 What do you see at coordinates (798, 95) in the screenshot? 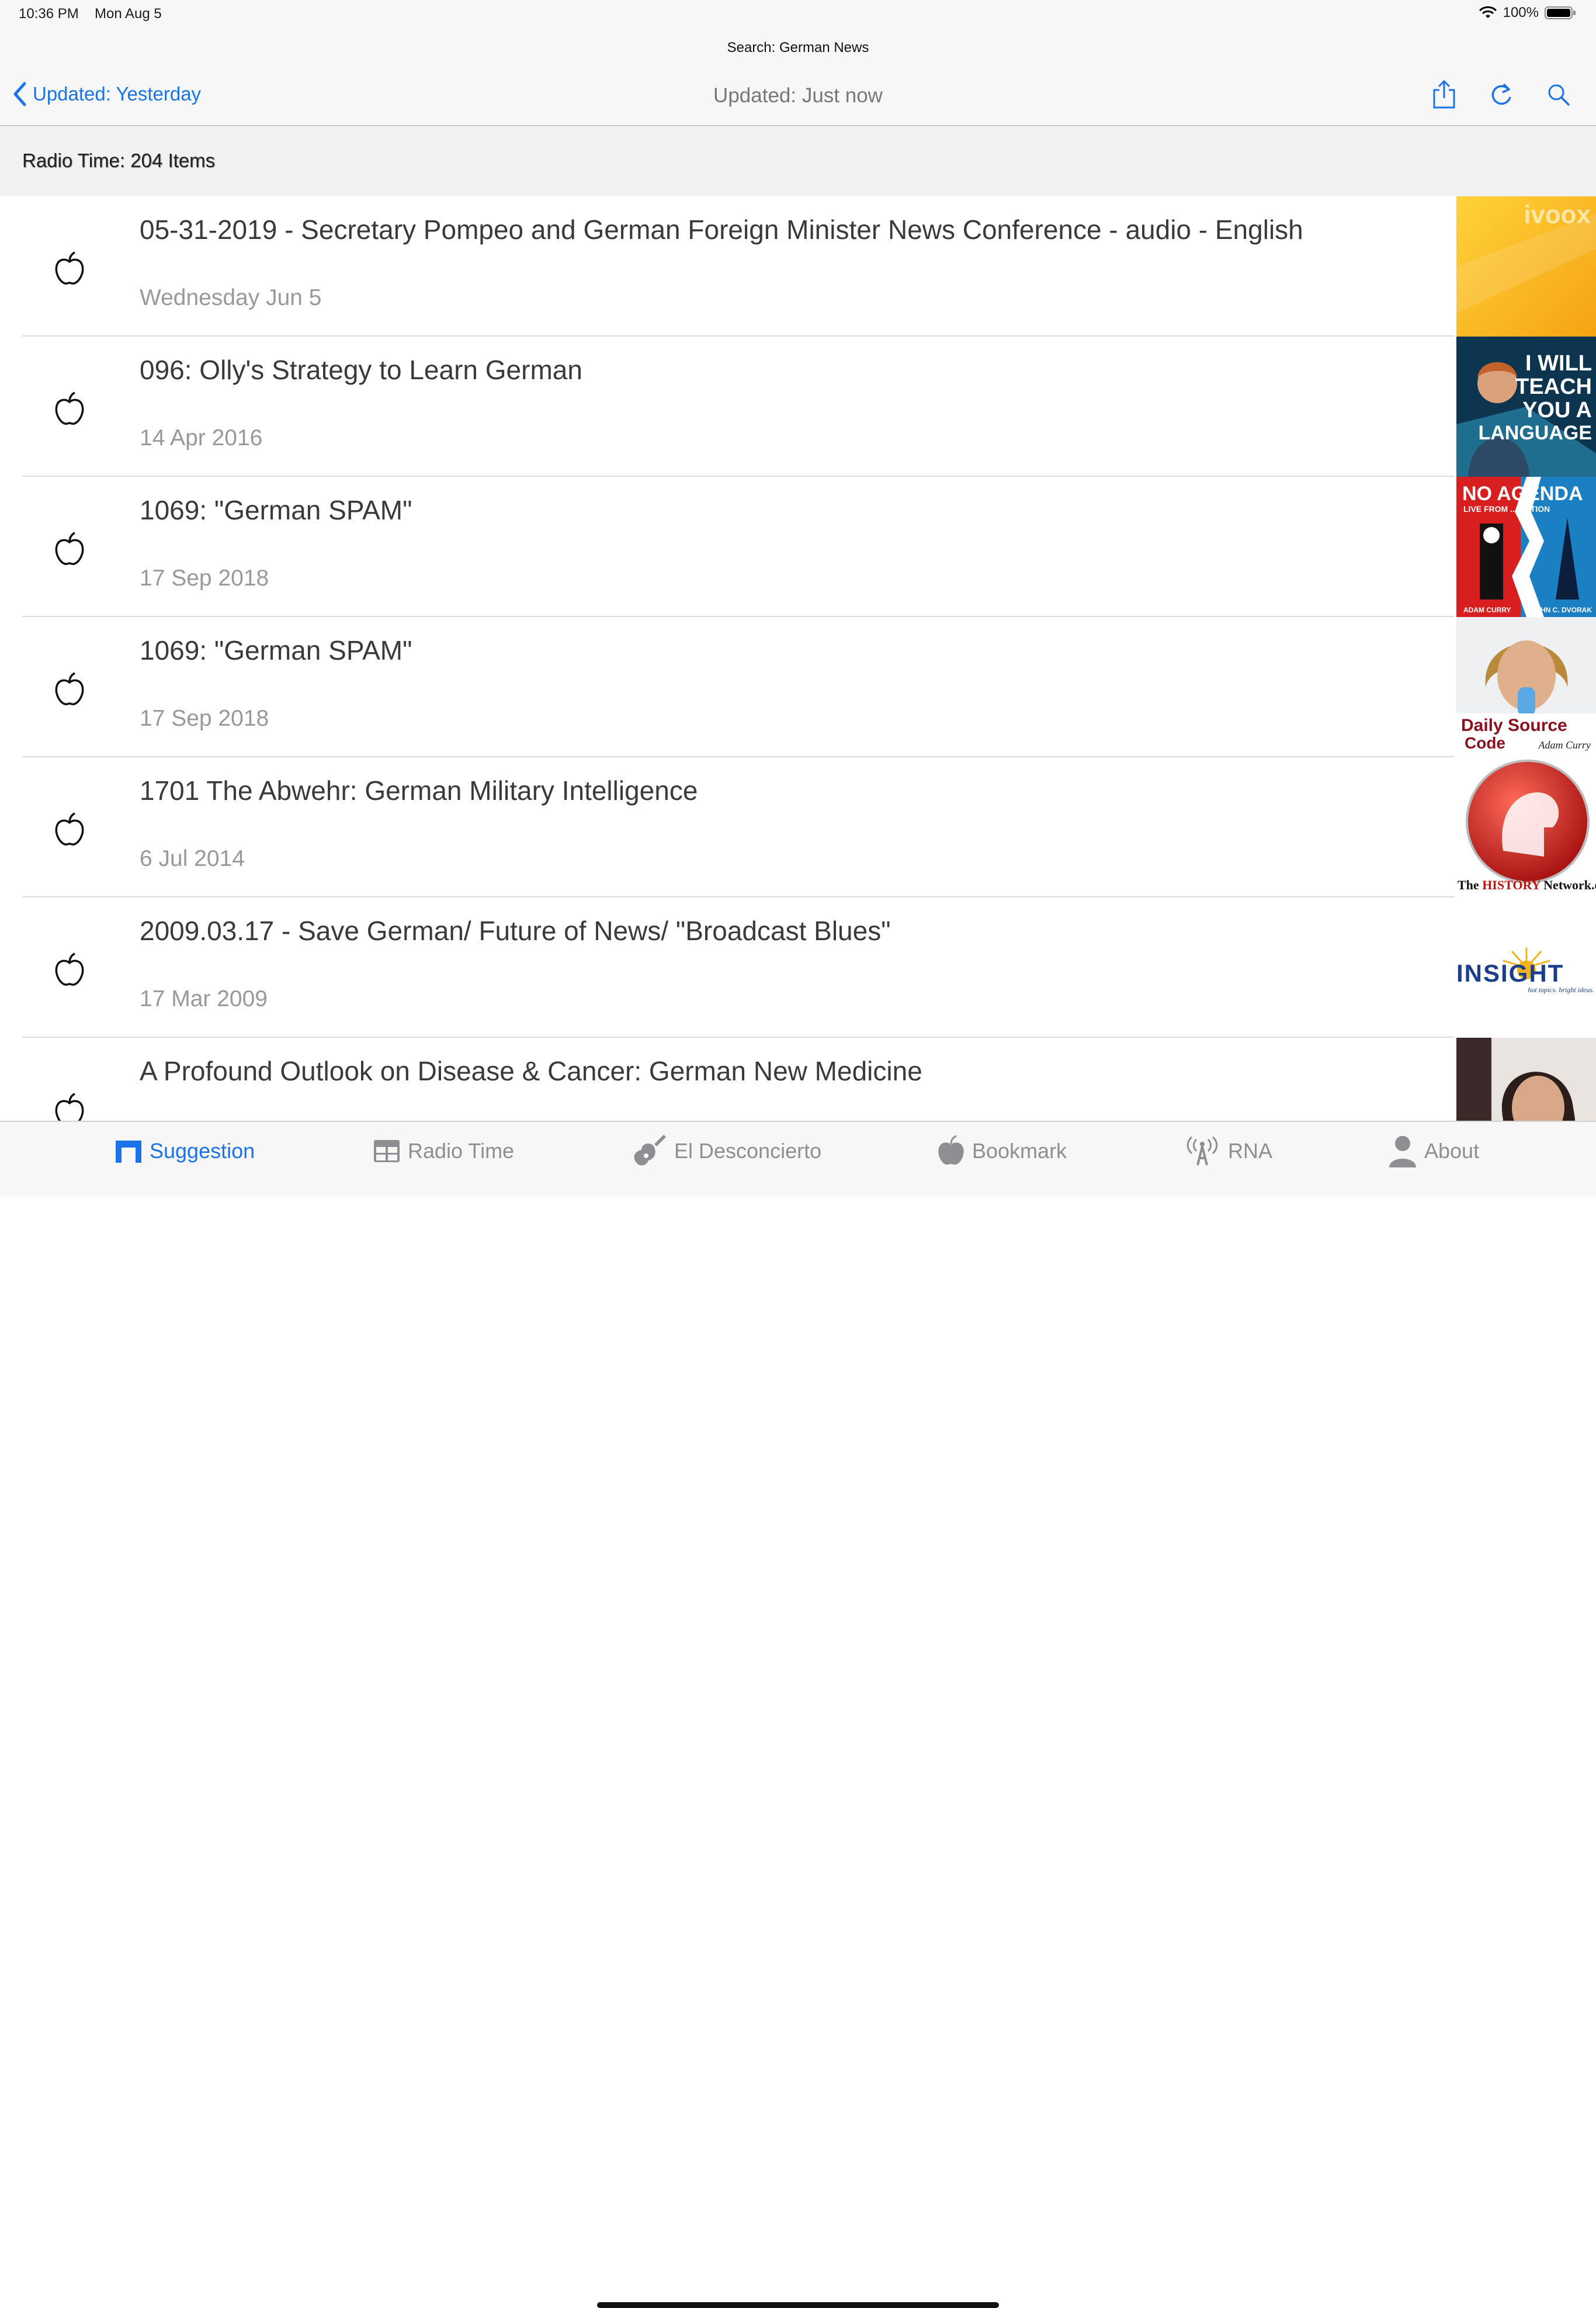
I see `page-title: Updated: Just now` at bounding box center [798, 95].